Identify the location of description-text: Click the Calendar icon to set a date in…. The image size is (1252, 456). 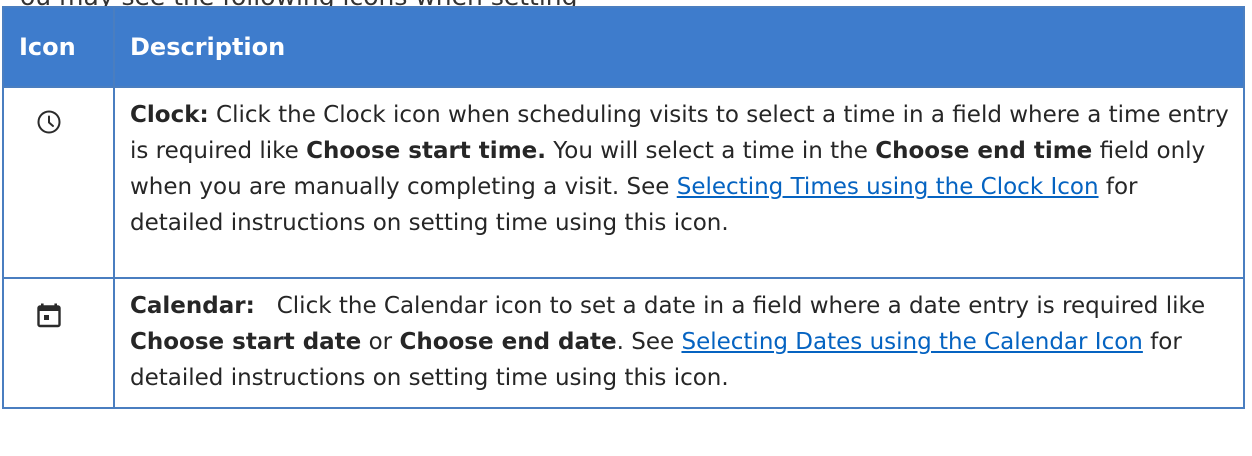
(733, 306).